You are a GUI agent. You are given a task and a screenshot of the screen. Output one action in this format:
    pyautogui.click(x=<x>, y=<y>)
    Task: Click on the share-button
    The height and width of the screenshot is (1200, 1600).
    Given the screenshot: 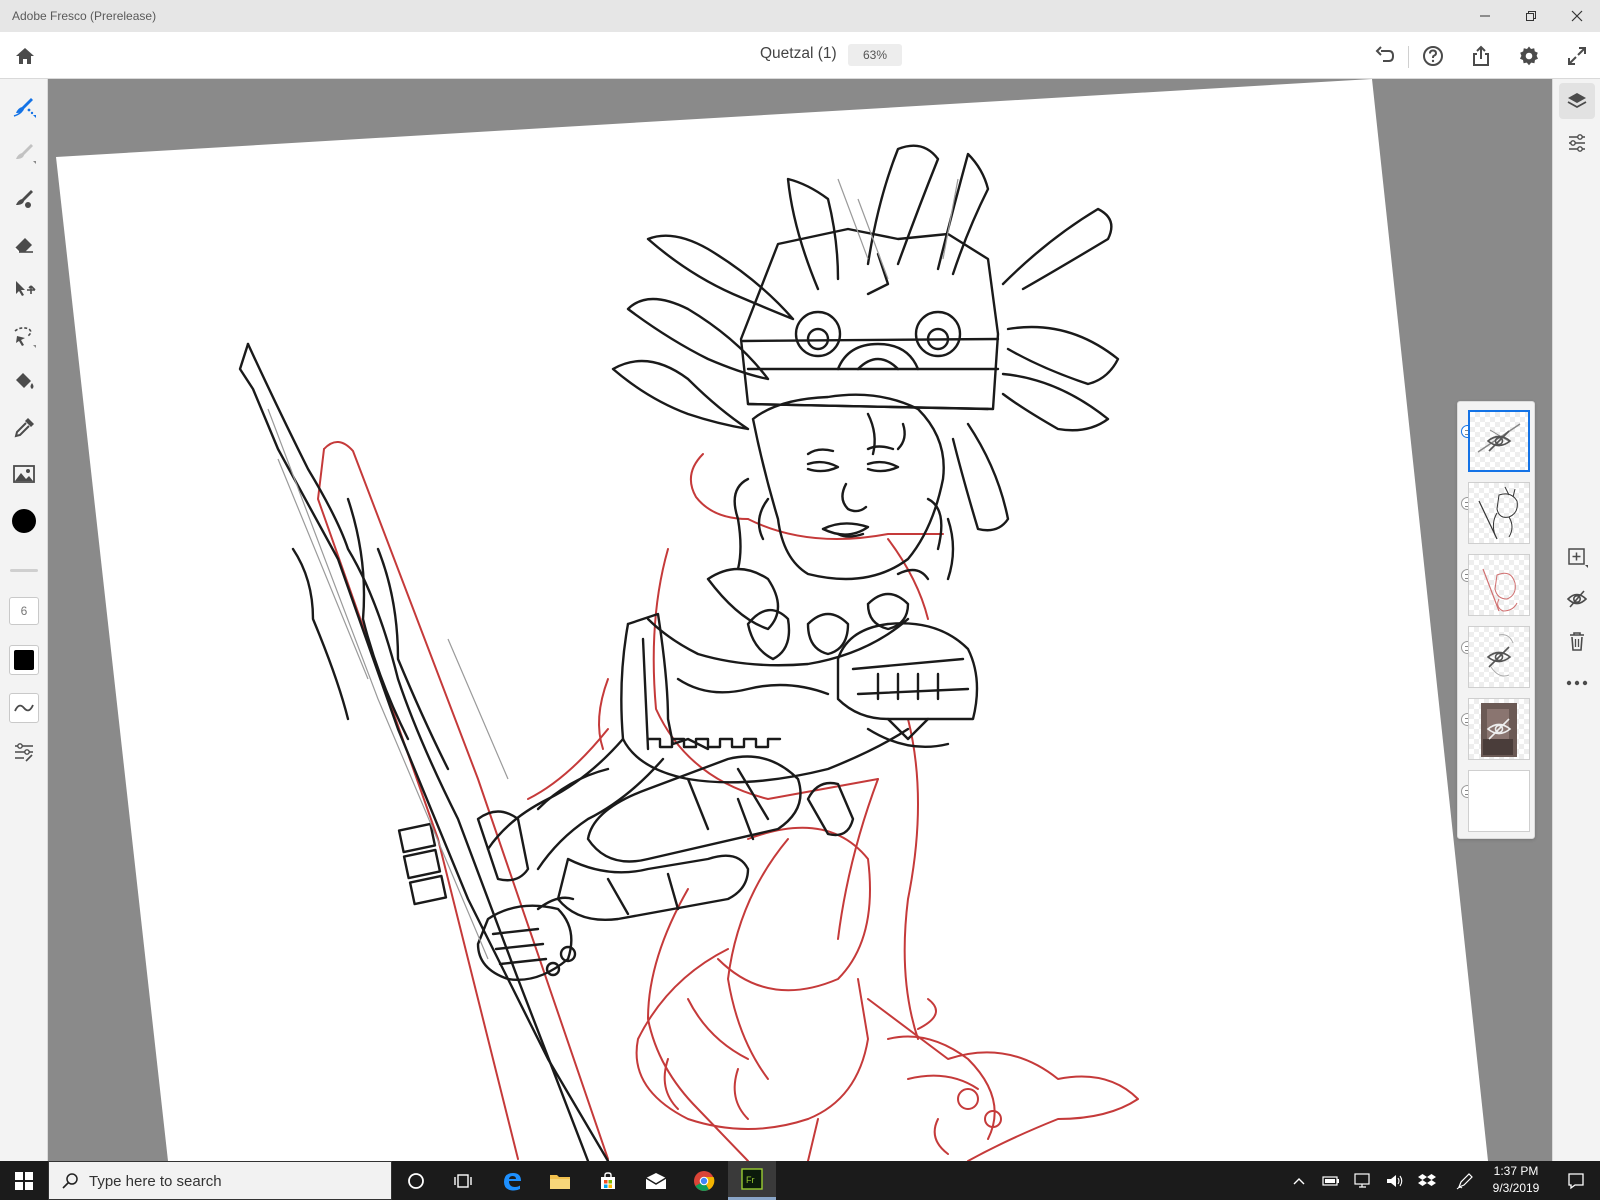 What is the action you would take?
    pyautogui.click(x=1481, y=56)
    